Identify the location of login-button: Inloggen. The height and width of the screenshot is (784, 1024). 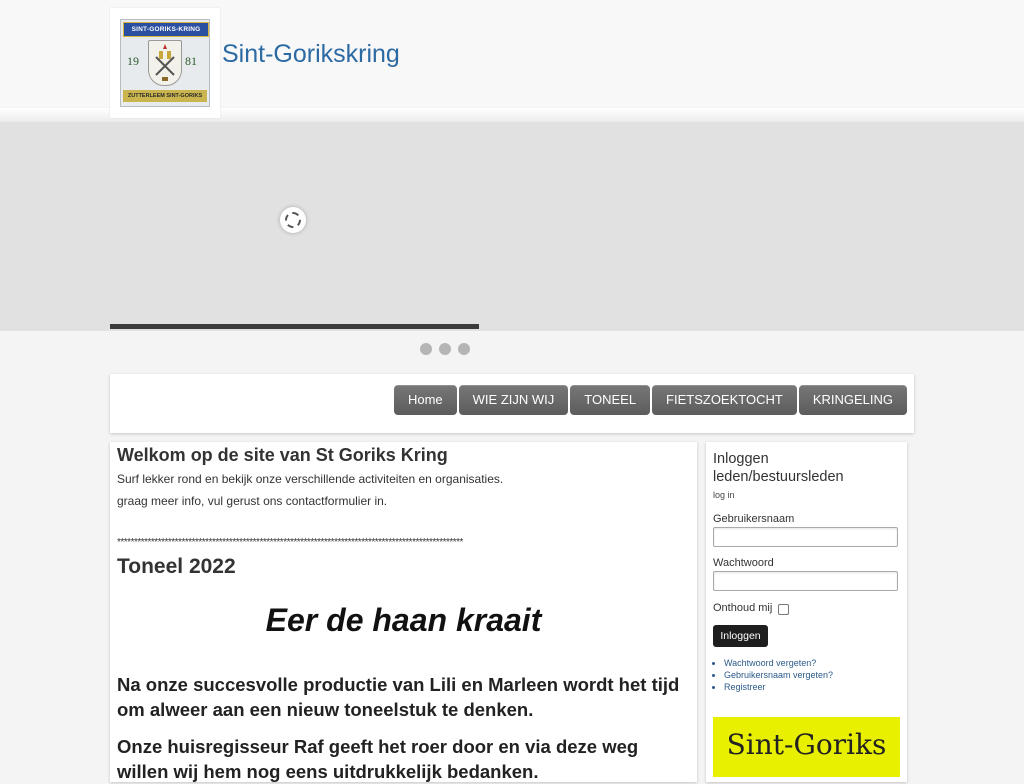
(740, 636).